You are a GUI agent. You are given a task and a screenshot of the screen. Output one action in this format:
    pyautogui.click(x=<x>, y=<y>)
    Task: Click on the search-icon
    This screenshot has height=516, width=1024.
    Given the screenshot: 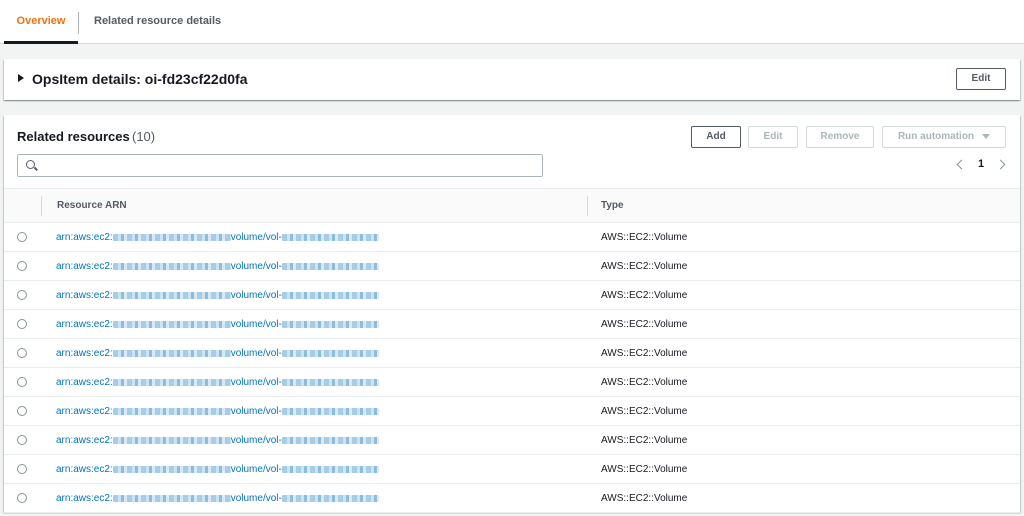 What is the action you would take?
    pyautogui.click(x=30, y=164)
    